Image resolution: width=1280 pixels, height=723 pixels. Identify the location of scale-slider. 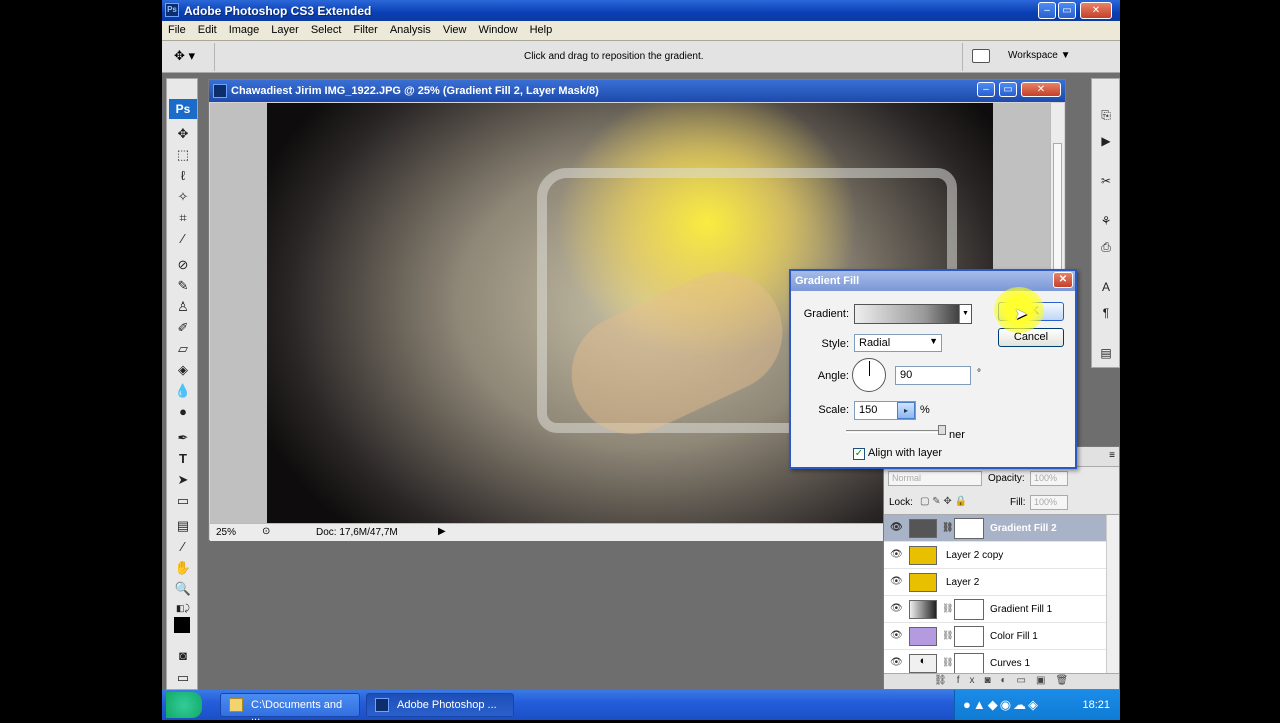
(896, 430).